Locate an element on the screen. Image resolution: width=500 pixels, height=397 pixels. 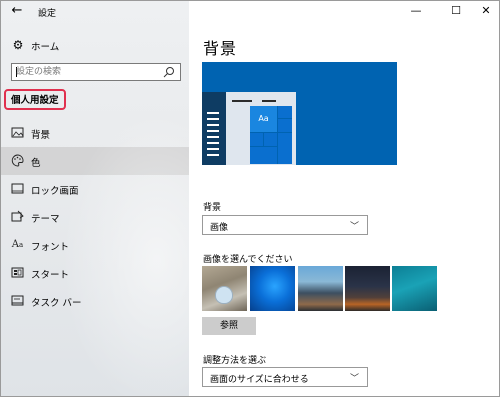
thumbnail-night-sky is located at coordinates (367, 288).